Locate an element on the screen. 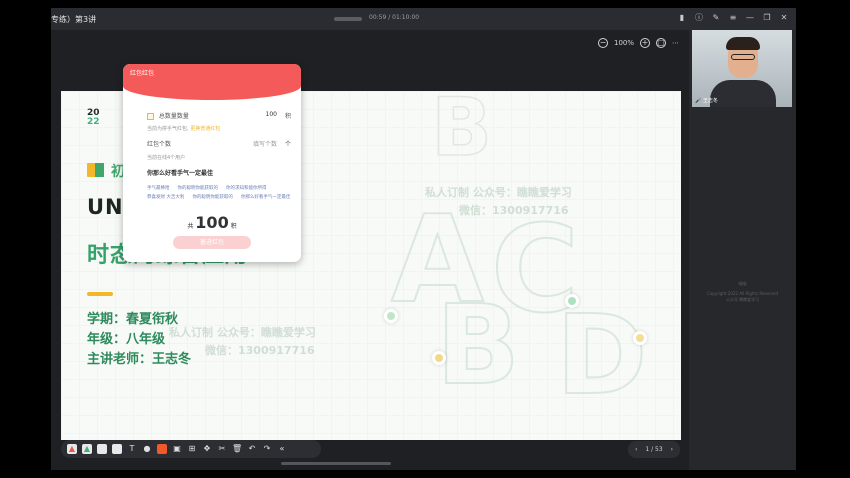 This screenshot has width=850, height=478. total-count-label: 总数量数量 is located at coordinates (173, 116).